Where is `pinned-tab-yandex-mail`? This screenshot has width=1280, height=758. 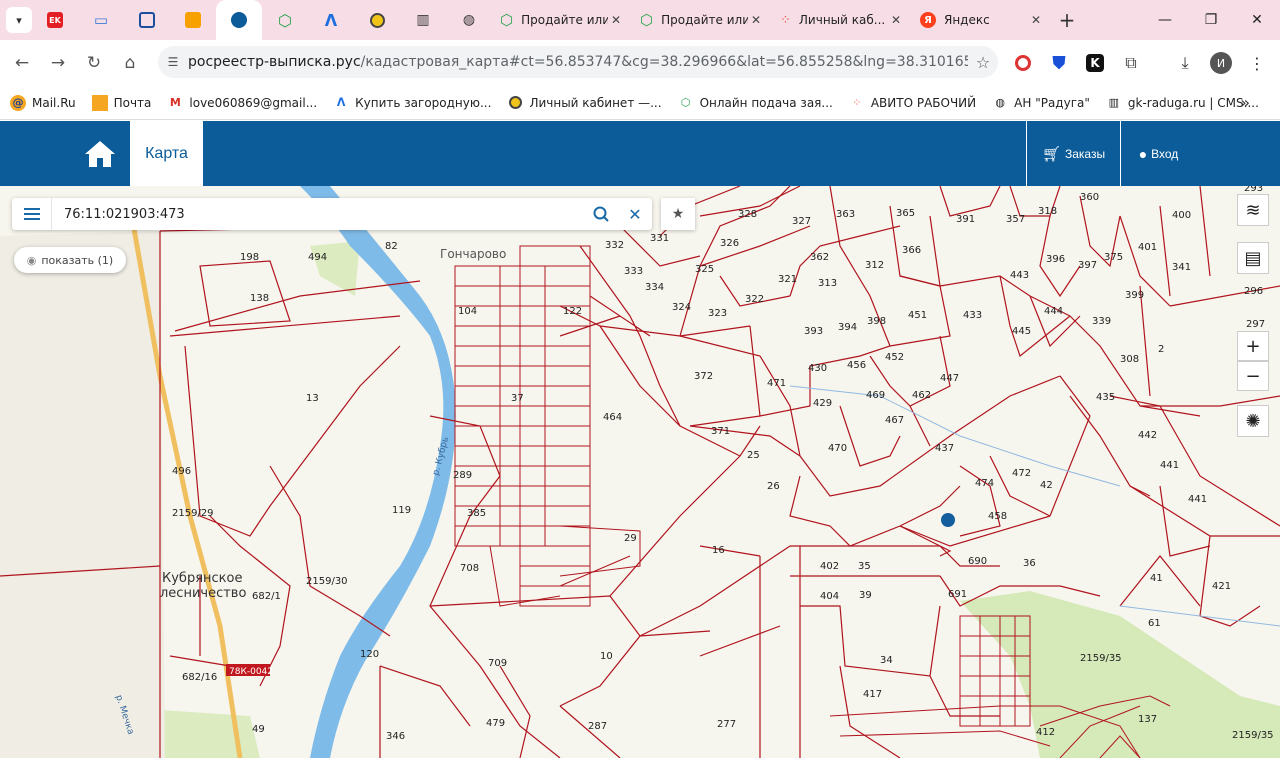
pinned-tab-yandex-mail is located at coordinates (193, 20).